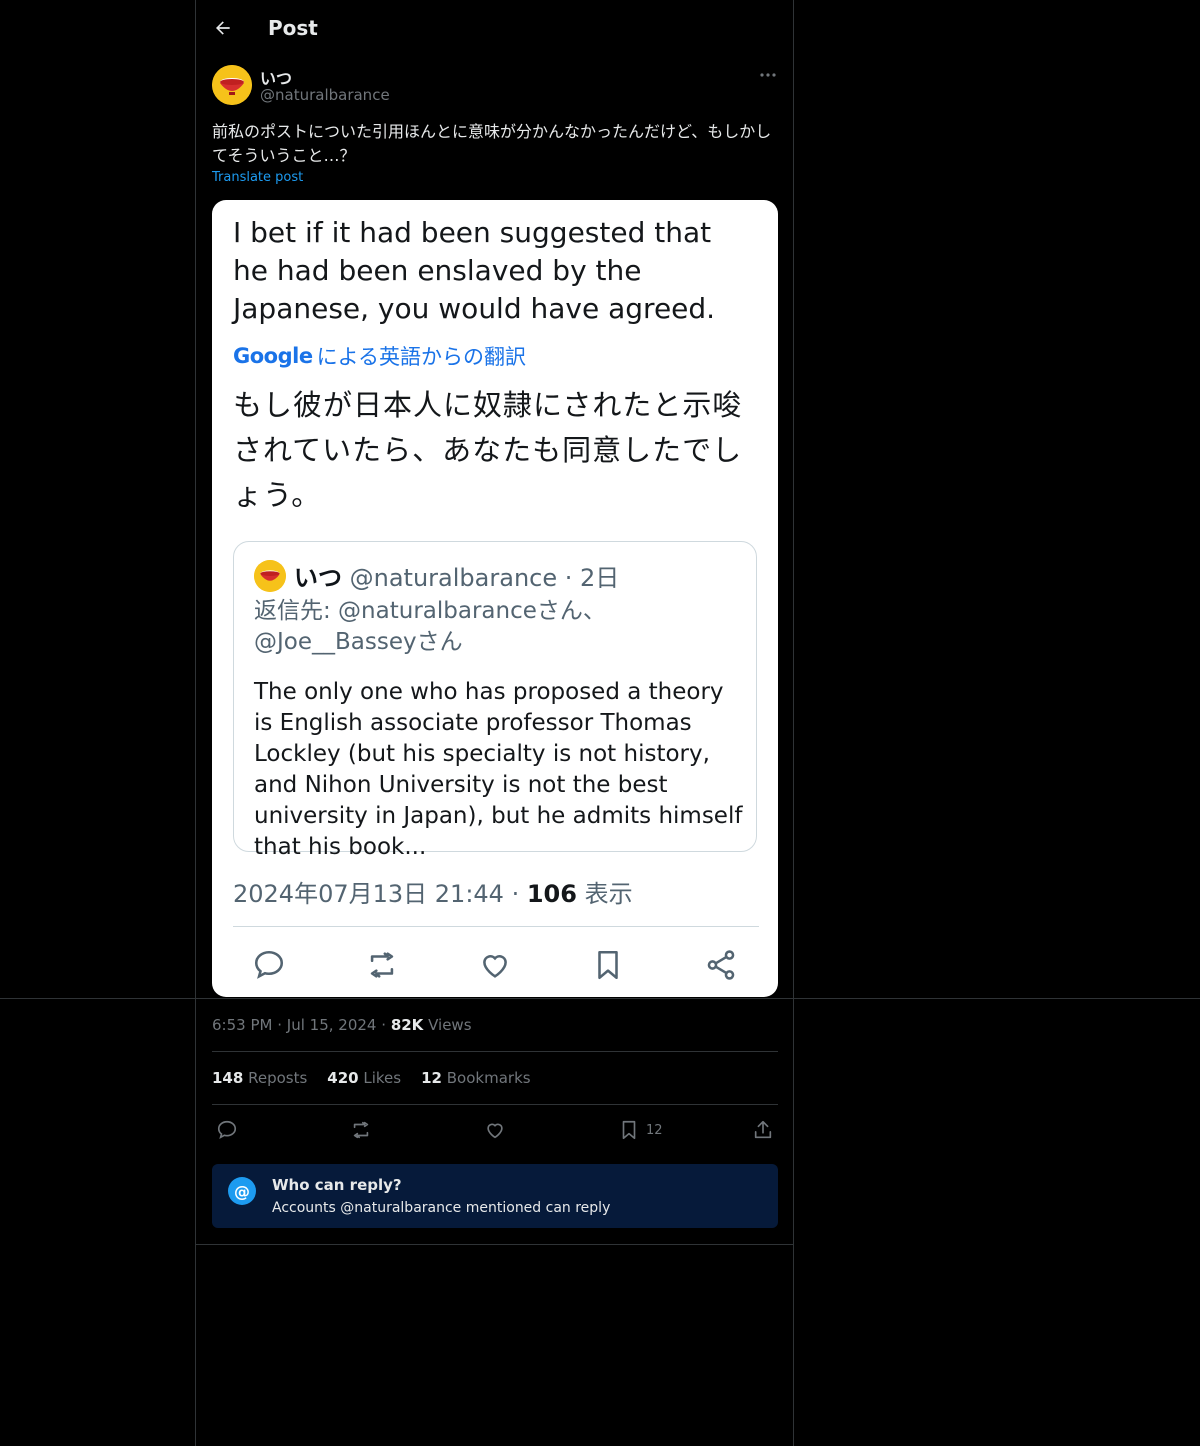 This screenshot has height=1446, width=1200. I want to click on at-icon: @, so click(242, 1191).